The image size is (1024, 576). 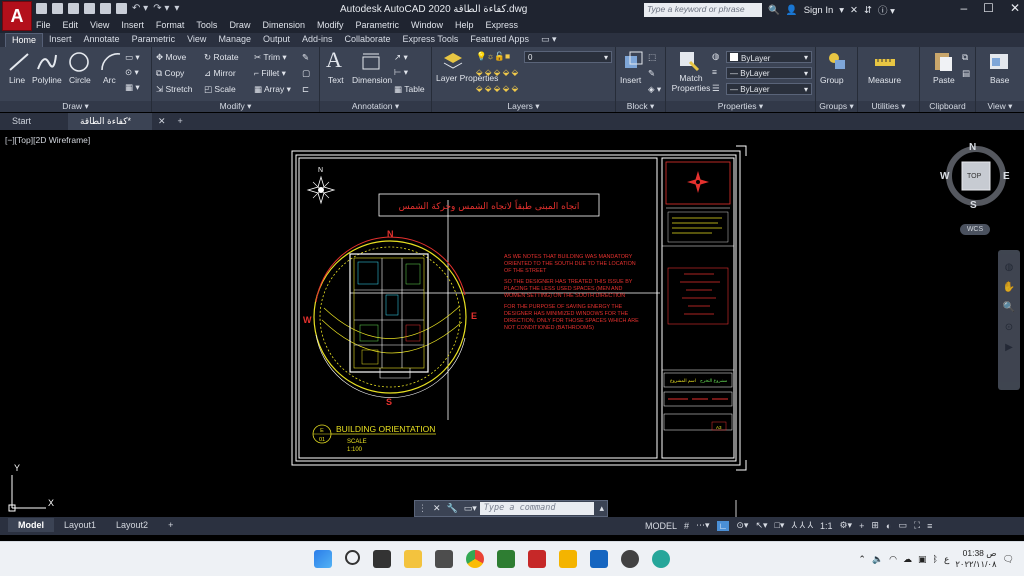 What do you see at coordinates (715, 56) in the screenshot?
I see `color-wheel-icon: ◍` at bounding box center [715, 56].